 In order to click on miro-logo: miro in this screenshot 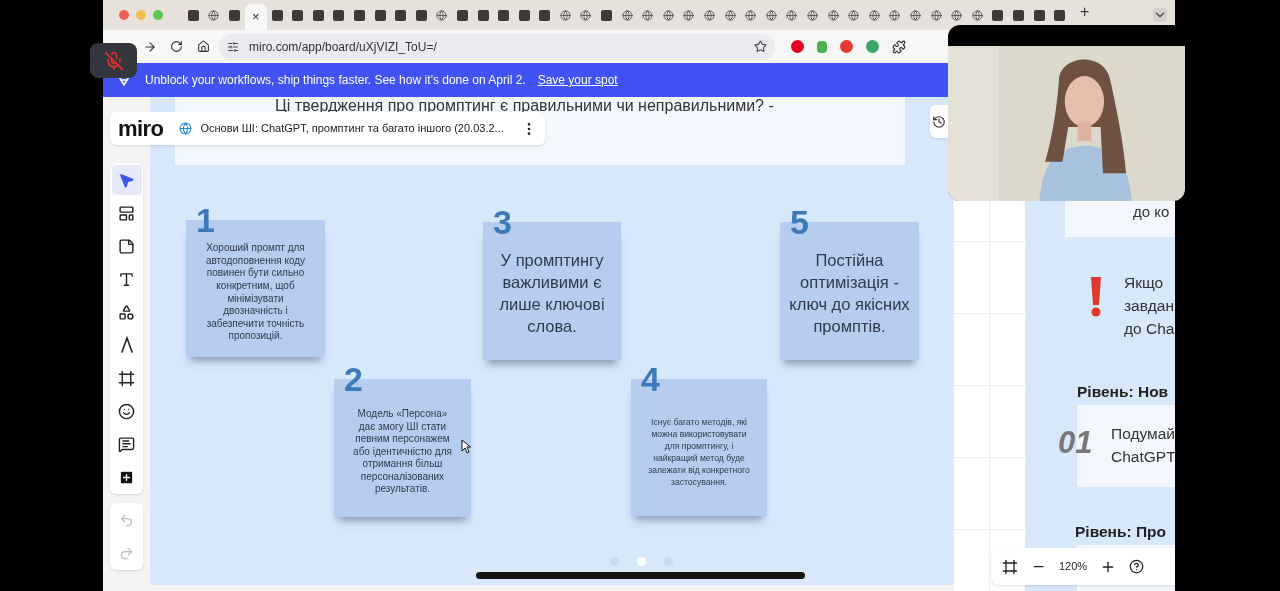, I will do `click(141, 128)`.